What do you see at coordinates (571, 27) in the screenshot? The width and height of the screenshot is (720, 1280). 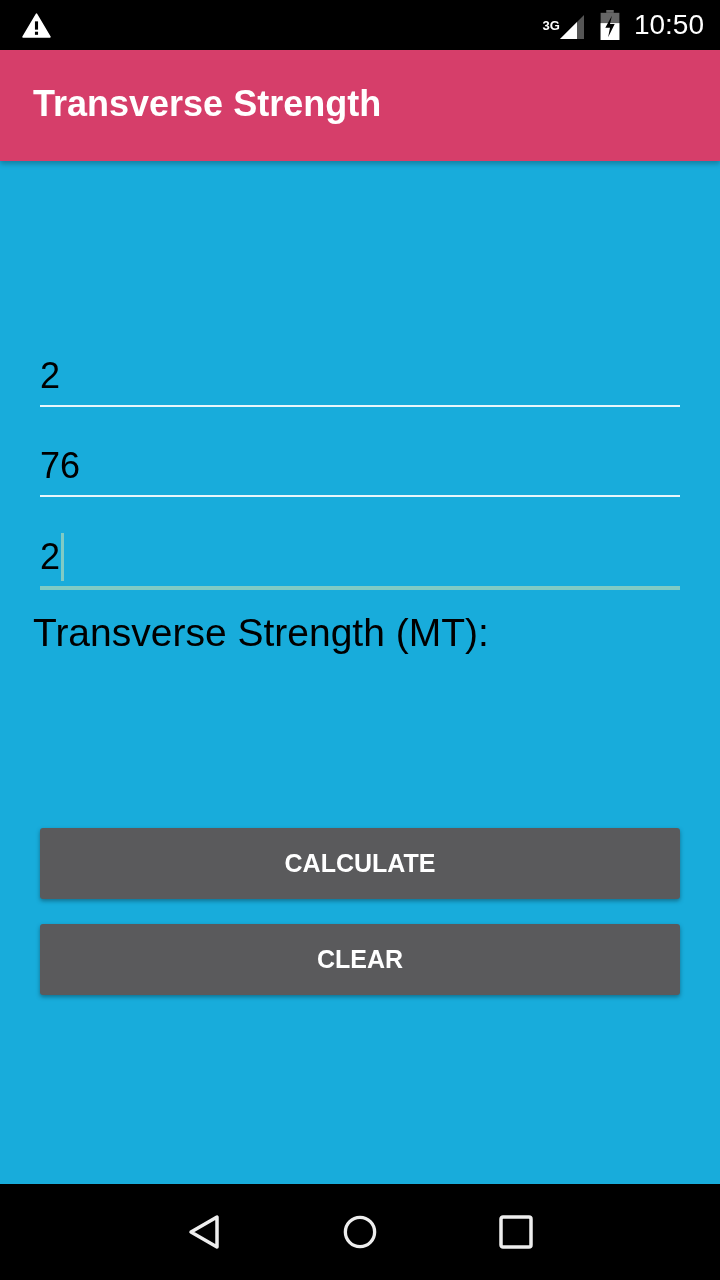 I see `signal-icon` at bounding box center [571, 27].